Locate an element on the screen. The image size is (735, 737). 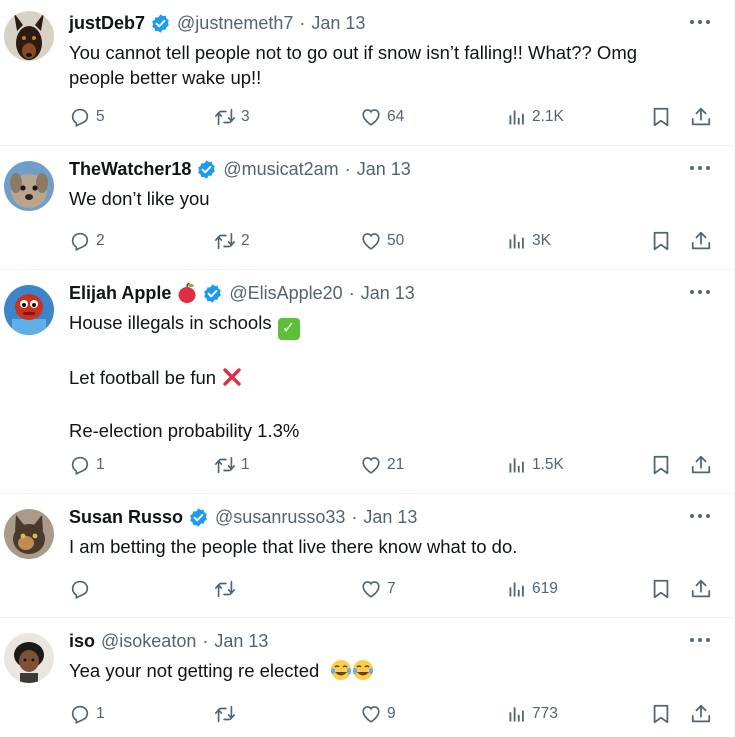
retweet-button: 3 is located at coordinates (232, 117).